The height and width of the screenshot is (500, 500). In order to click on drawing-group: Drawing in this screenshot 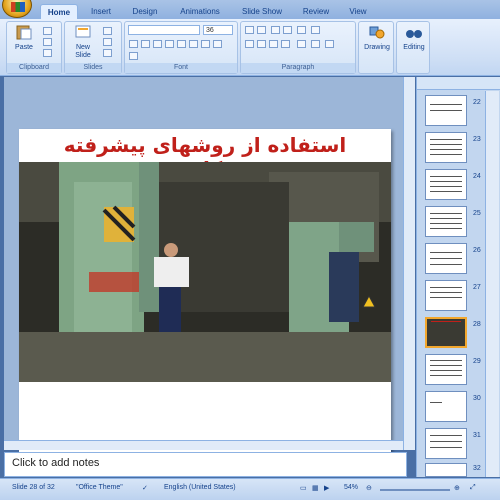, I will do `click(376, 47)`.